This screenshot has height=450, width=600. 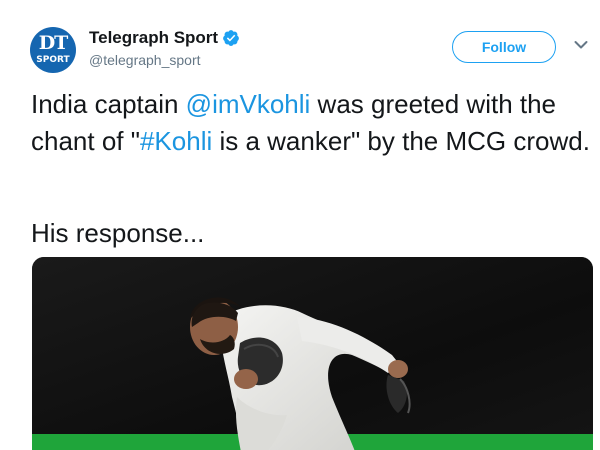 What do you see at coordinates (248, 104) in the screenshot?
I see `mention-link: @imVkohli` at bounding box center [248, 104].